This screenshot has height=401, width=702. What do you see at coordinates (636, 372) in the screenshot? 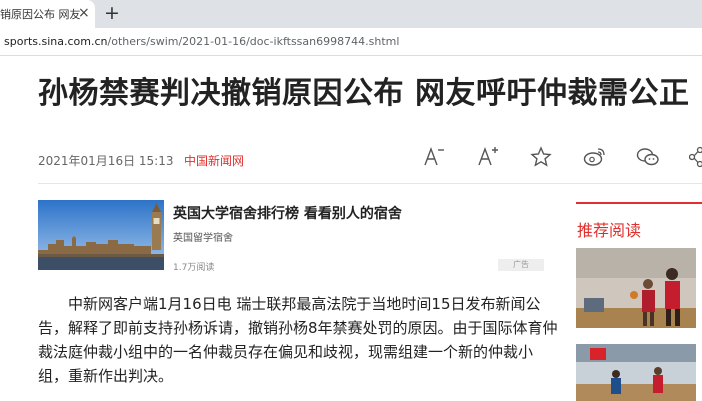
I see `recommended-thumbnail-game` at bounding box center [636, 372].